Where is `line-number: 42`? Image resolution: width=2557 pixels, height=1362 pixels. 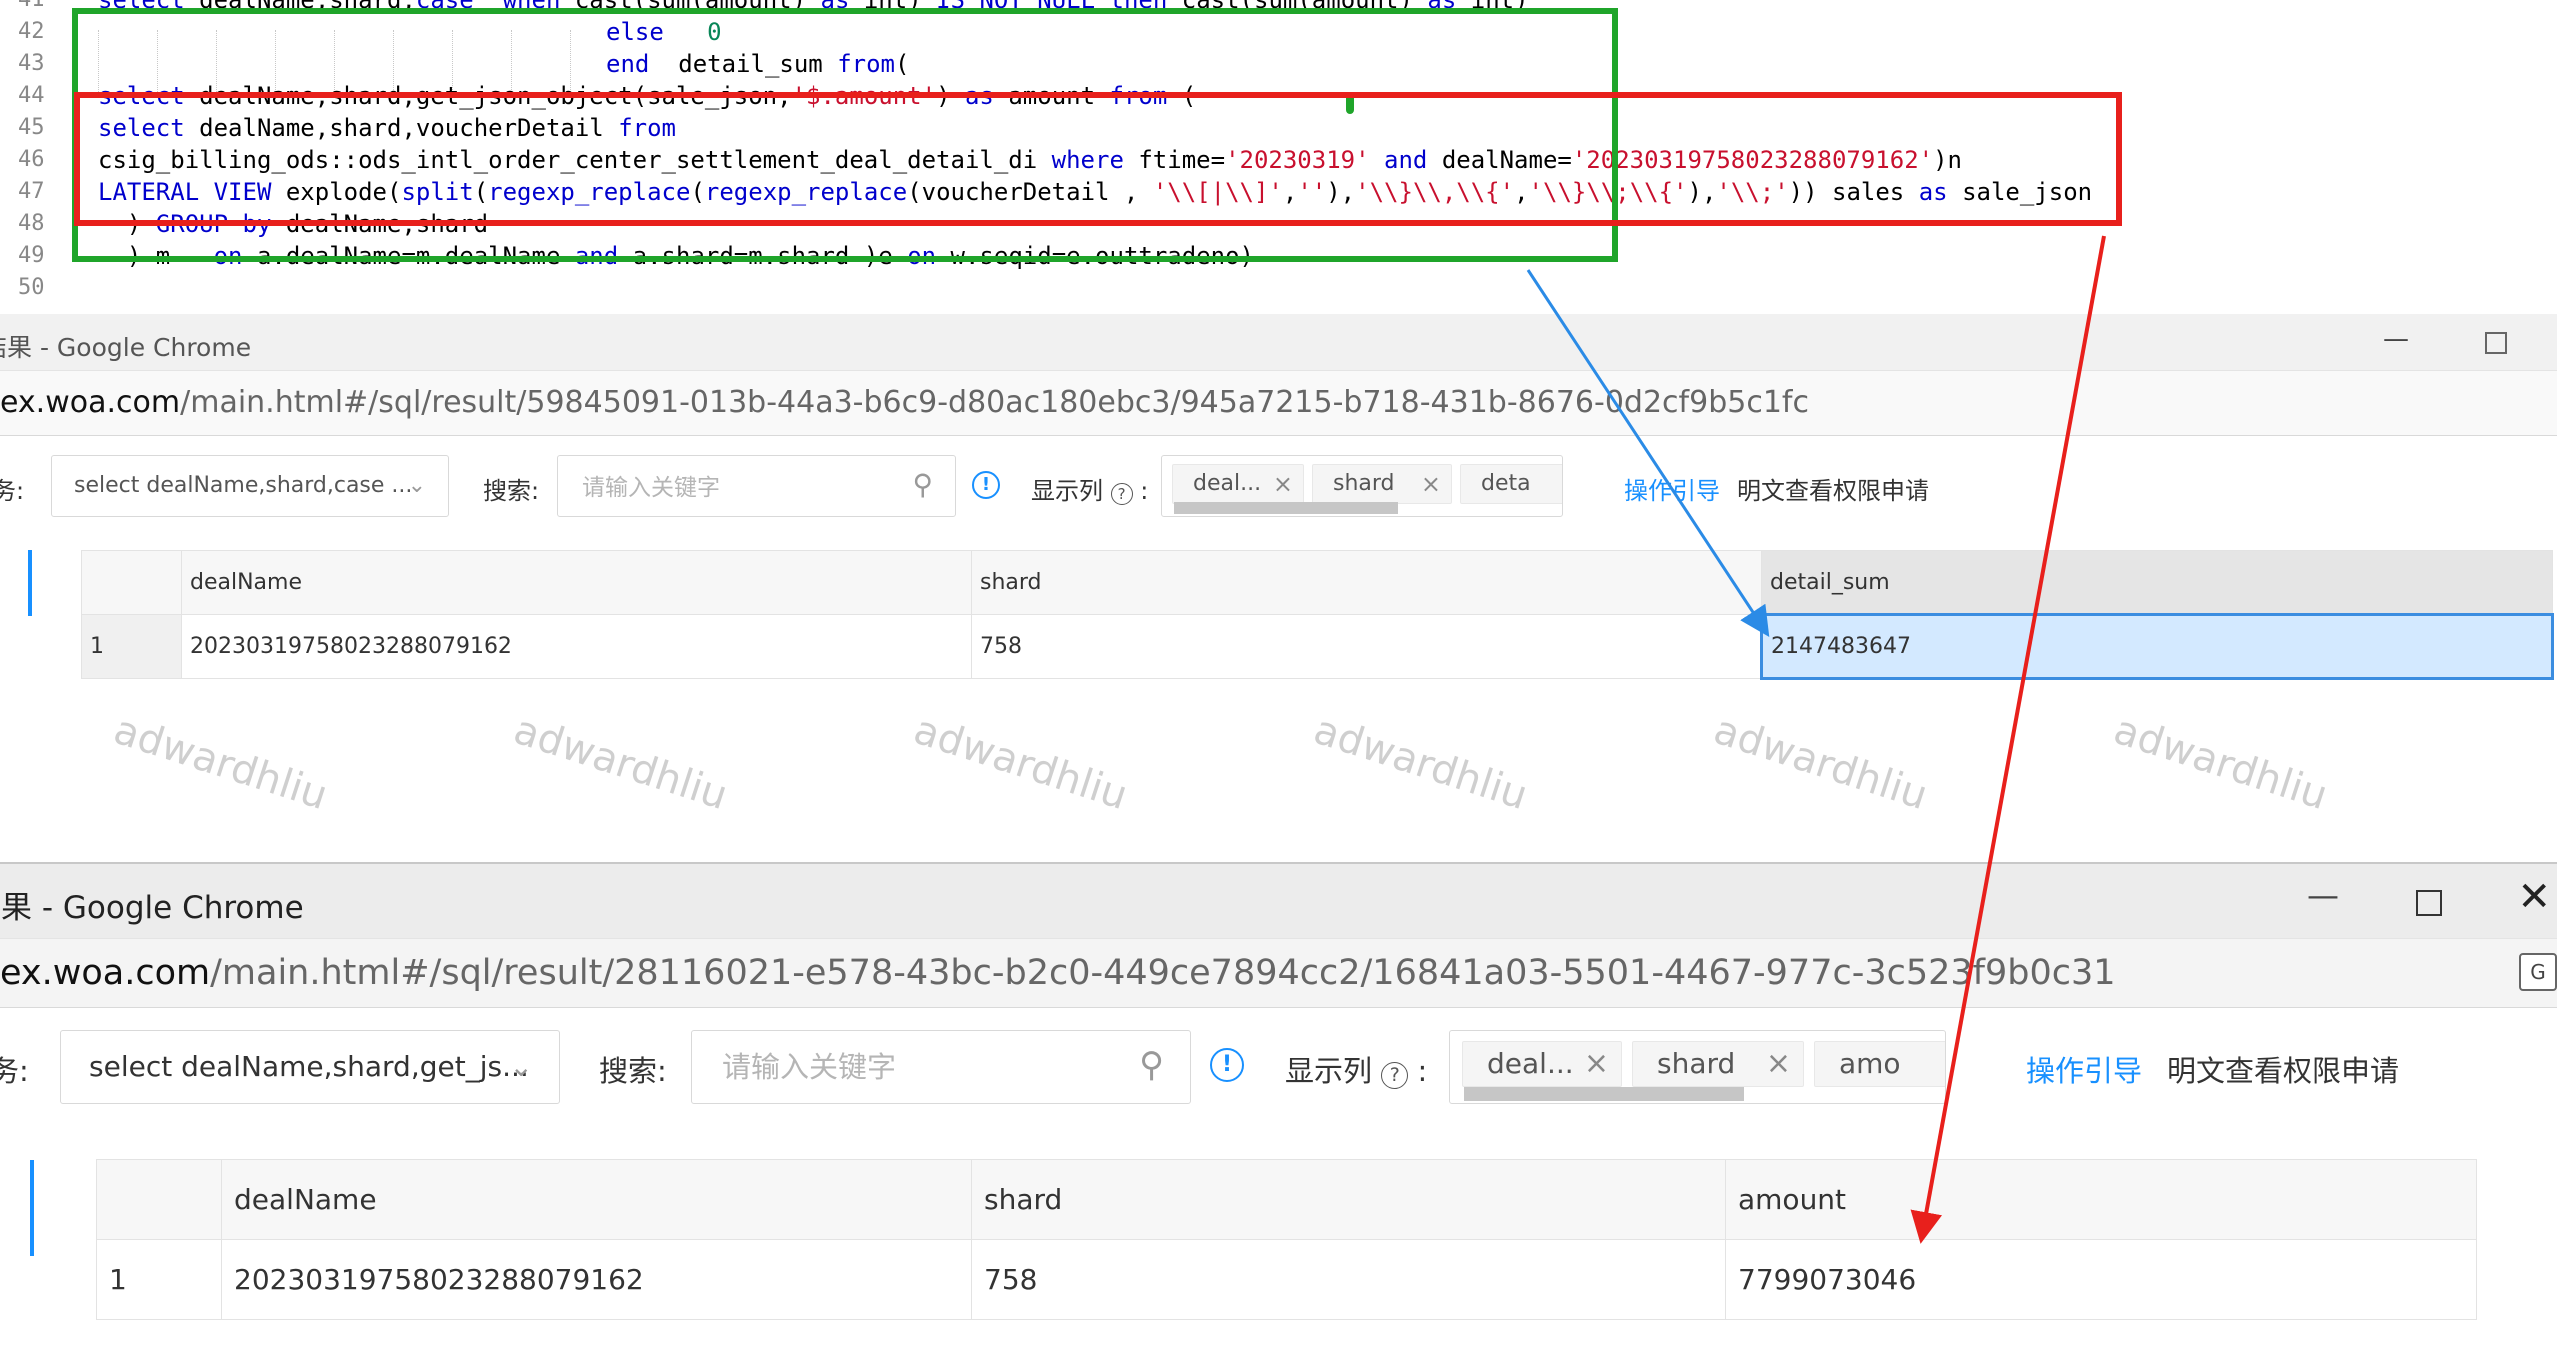
line-number: 42 is located at coordinates (31, 31).